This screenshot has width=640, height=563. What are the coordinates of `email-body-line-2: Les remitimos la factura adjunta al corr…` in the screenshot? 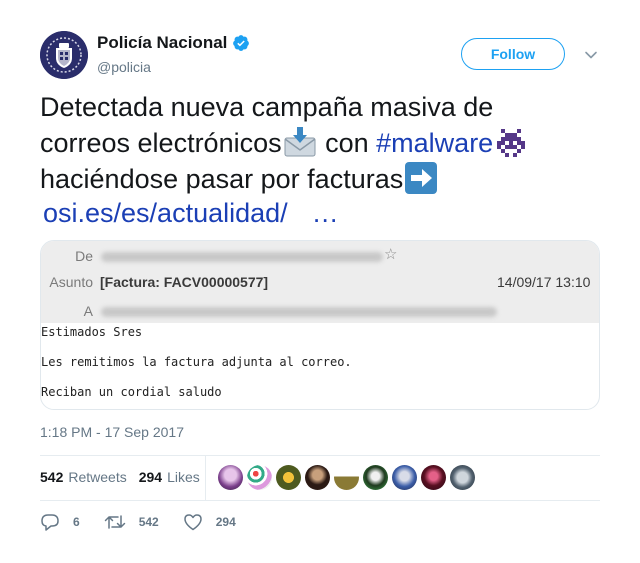 It's located at (196, 362).